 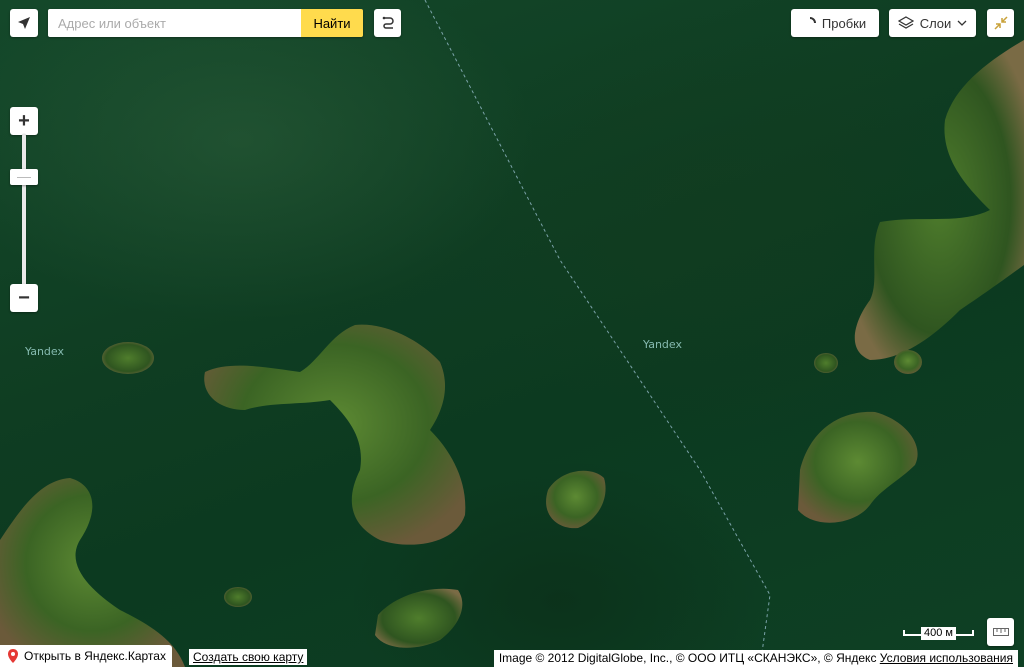 I want to click on search-bar: Найти, so click(x=205, y=23).